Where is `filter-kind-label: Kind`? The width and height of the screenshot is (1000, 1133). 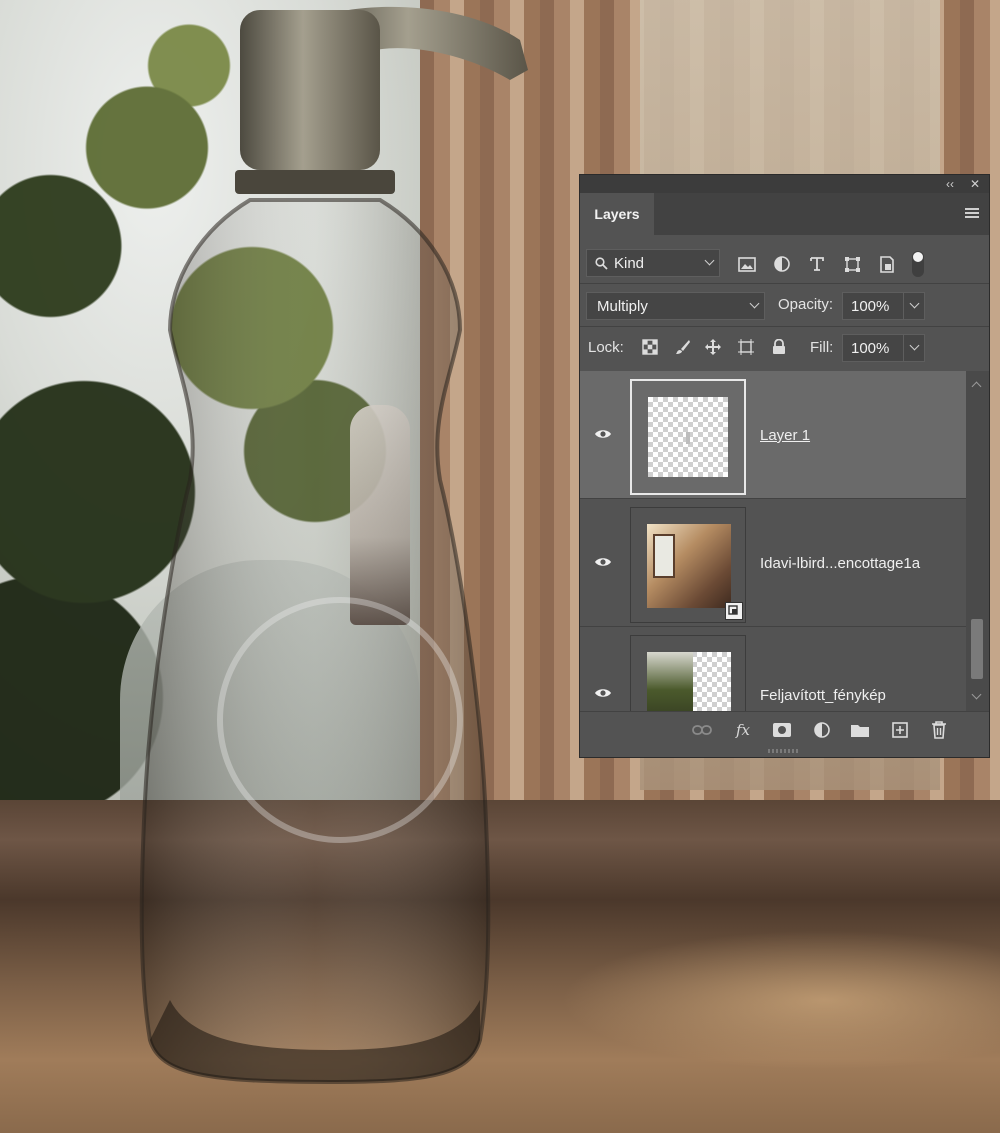
filter-kind-label: Kind is located at coordinates (629, 263).